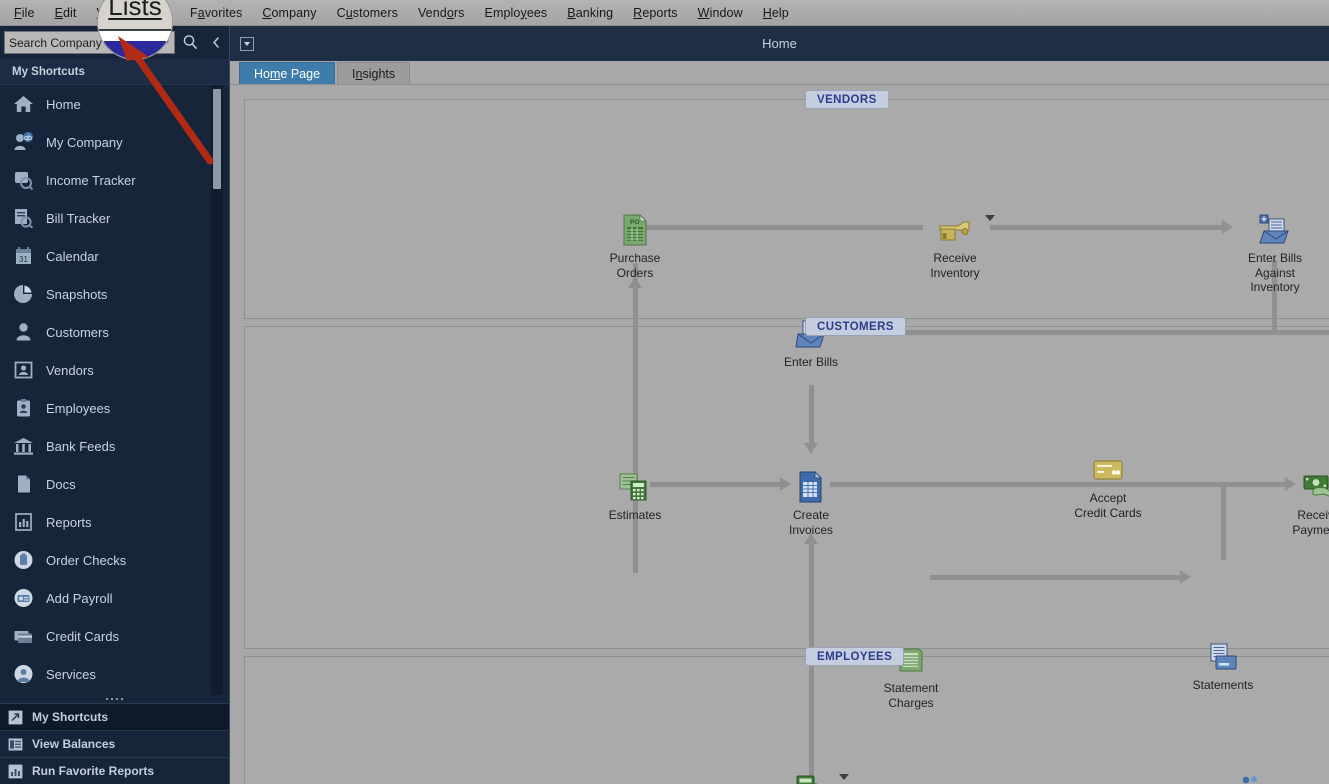 Image resolution: width=1329 pixels, height=784 pixels. What do you see at coordinates (367, 13) in the screenshot?
I see `menu-item-customers: Customers` at bounding box center [367, 13].